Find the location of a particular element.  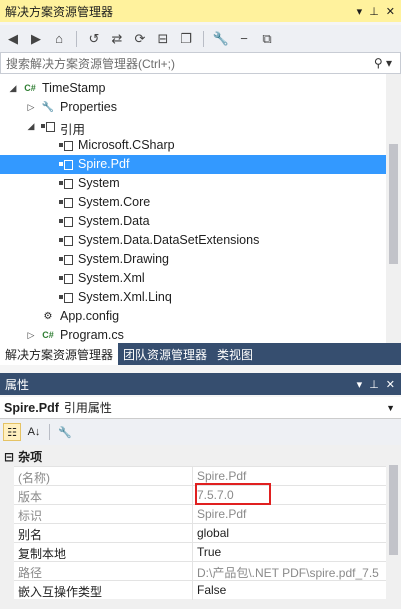

property-value: global is located at coordinates (213, 533).